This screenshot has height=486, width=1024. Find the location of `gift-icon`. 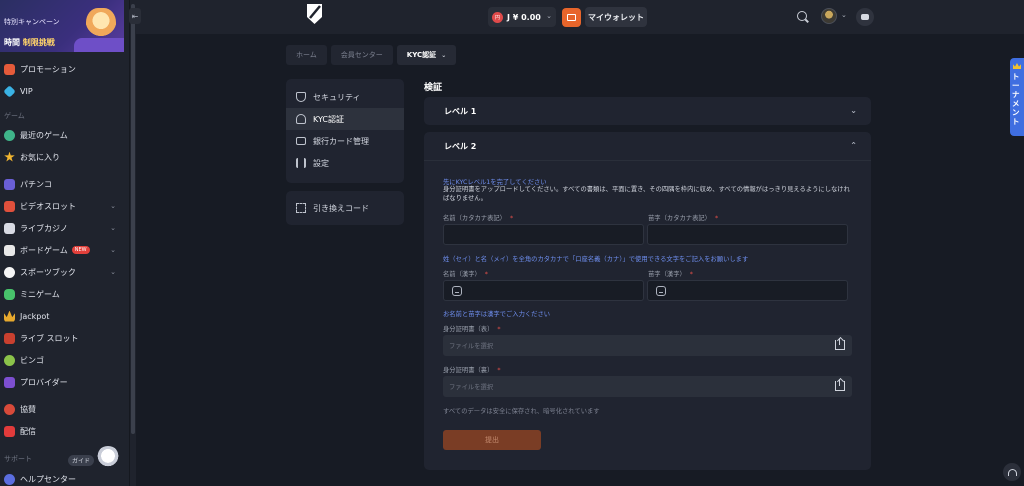

gift-icon is located at coordinates (9, 69).